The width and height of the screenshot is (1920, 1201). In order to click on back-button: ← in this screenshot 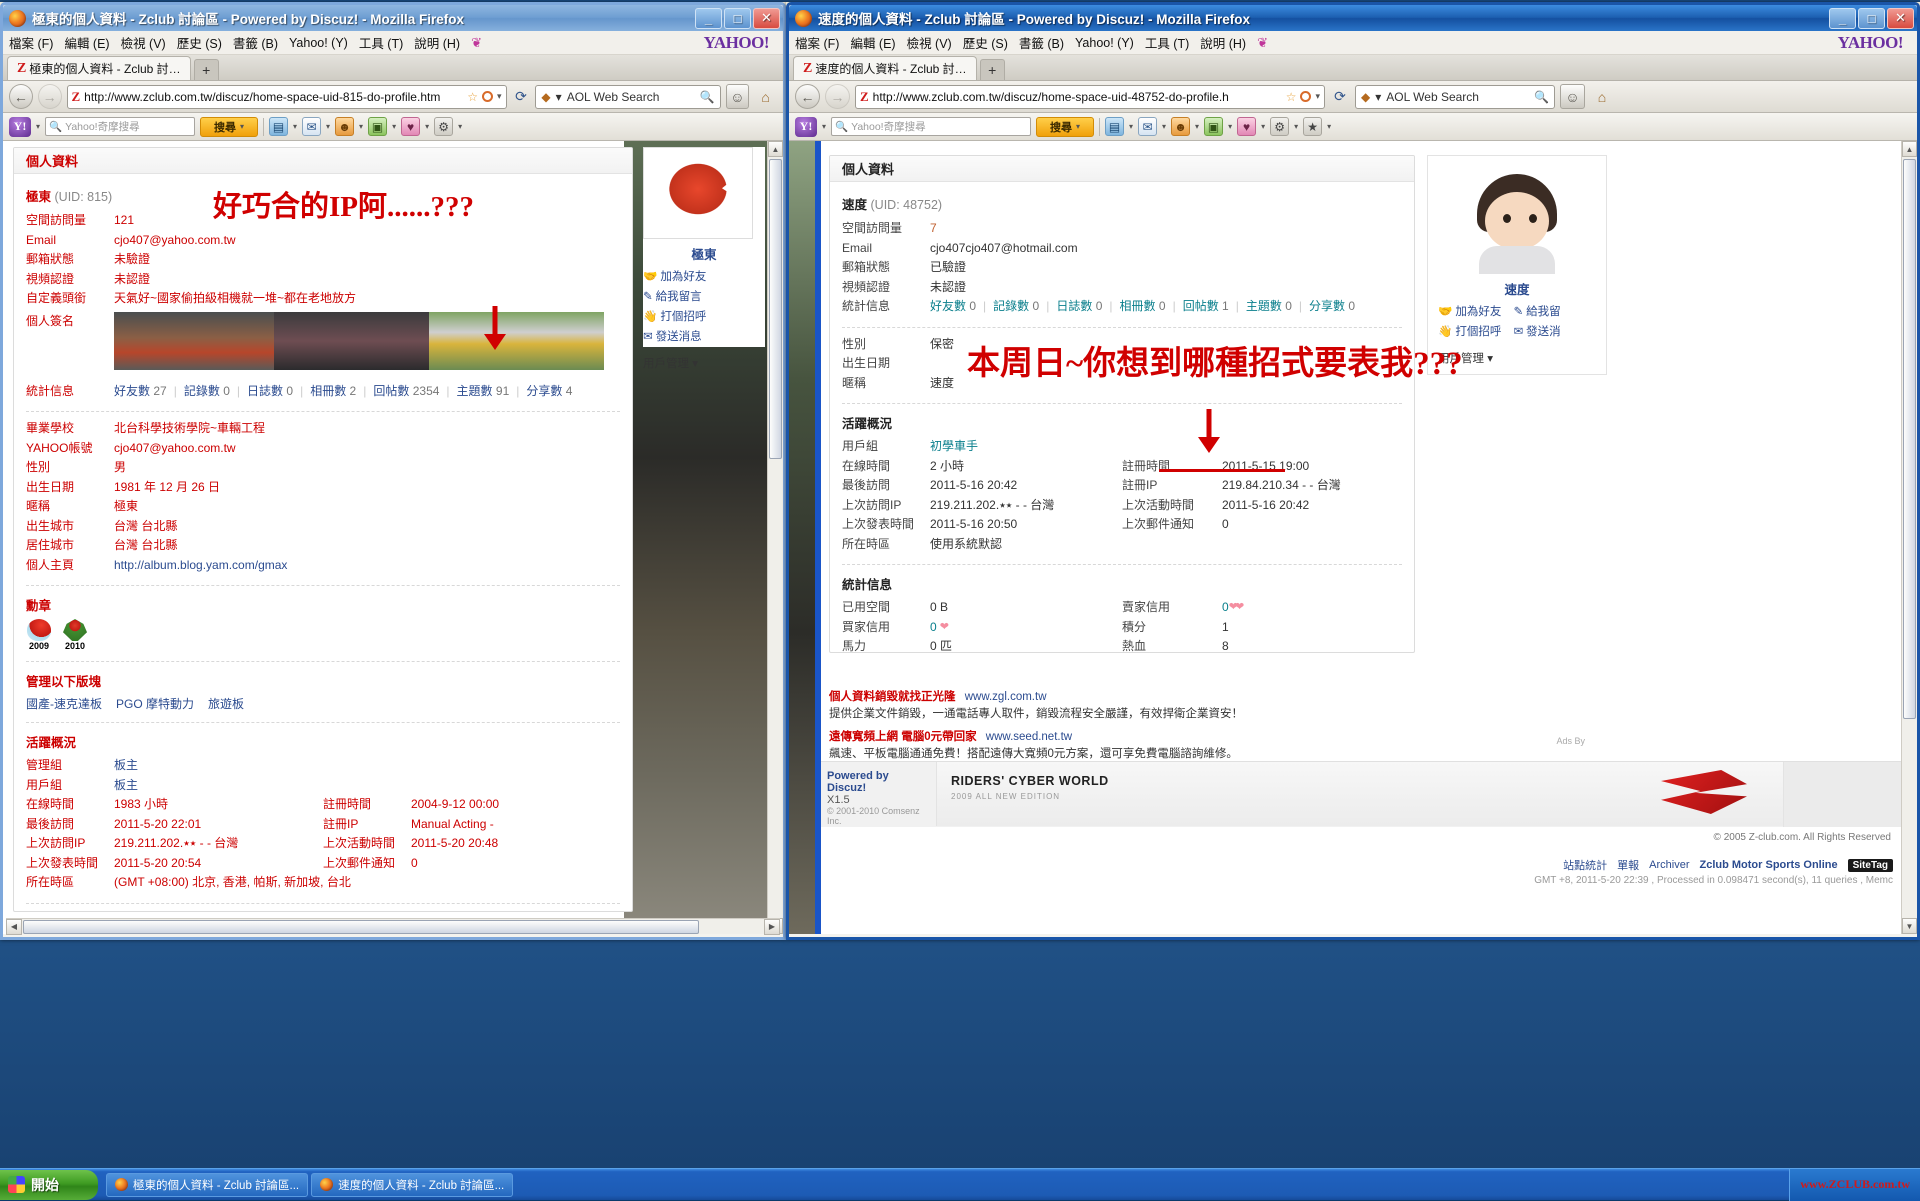, I will do `click(807, 96)`.